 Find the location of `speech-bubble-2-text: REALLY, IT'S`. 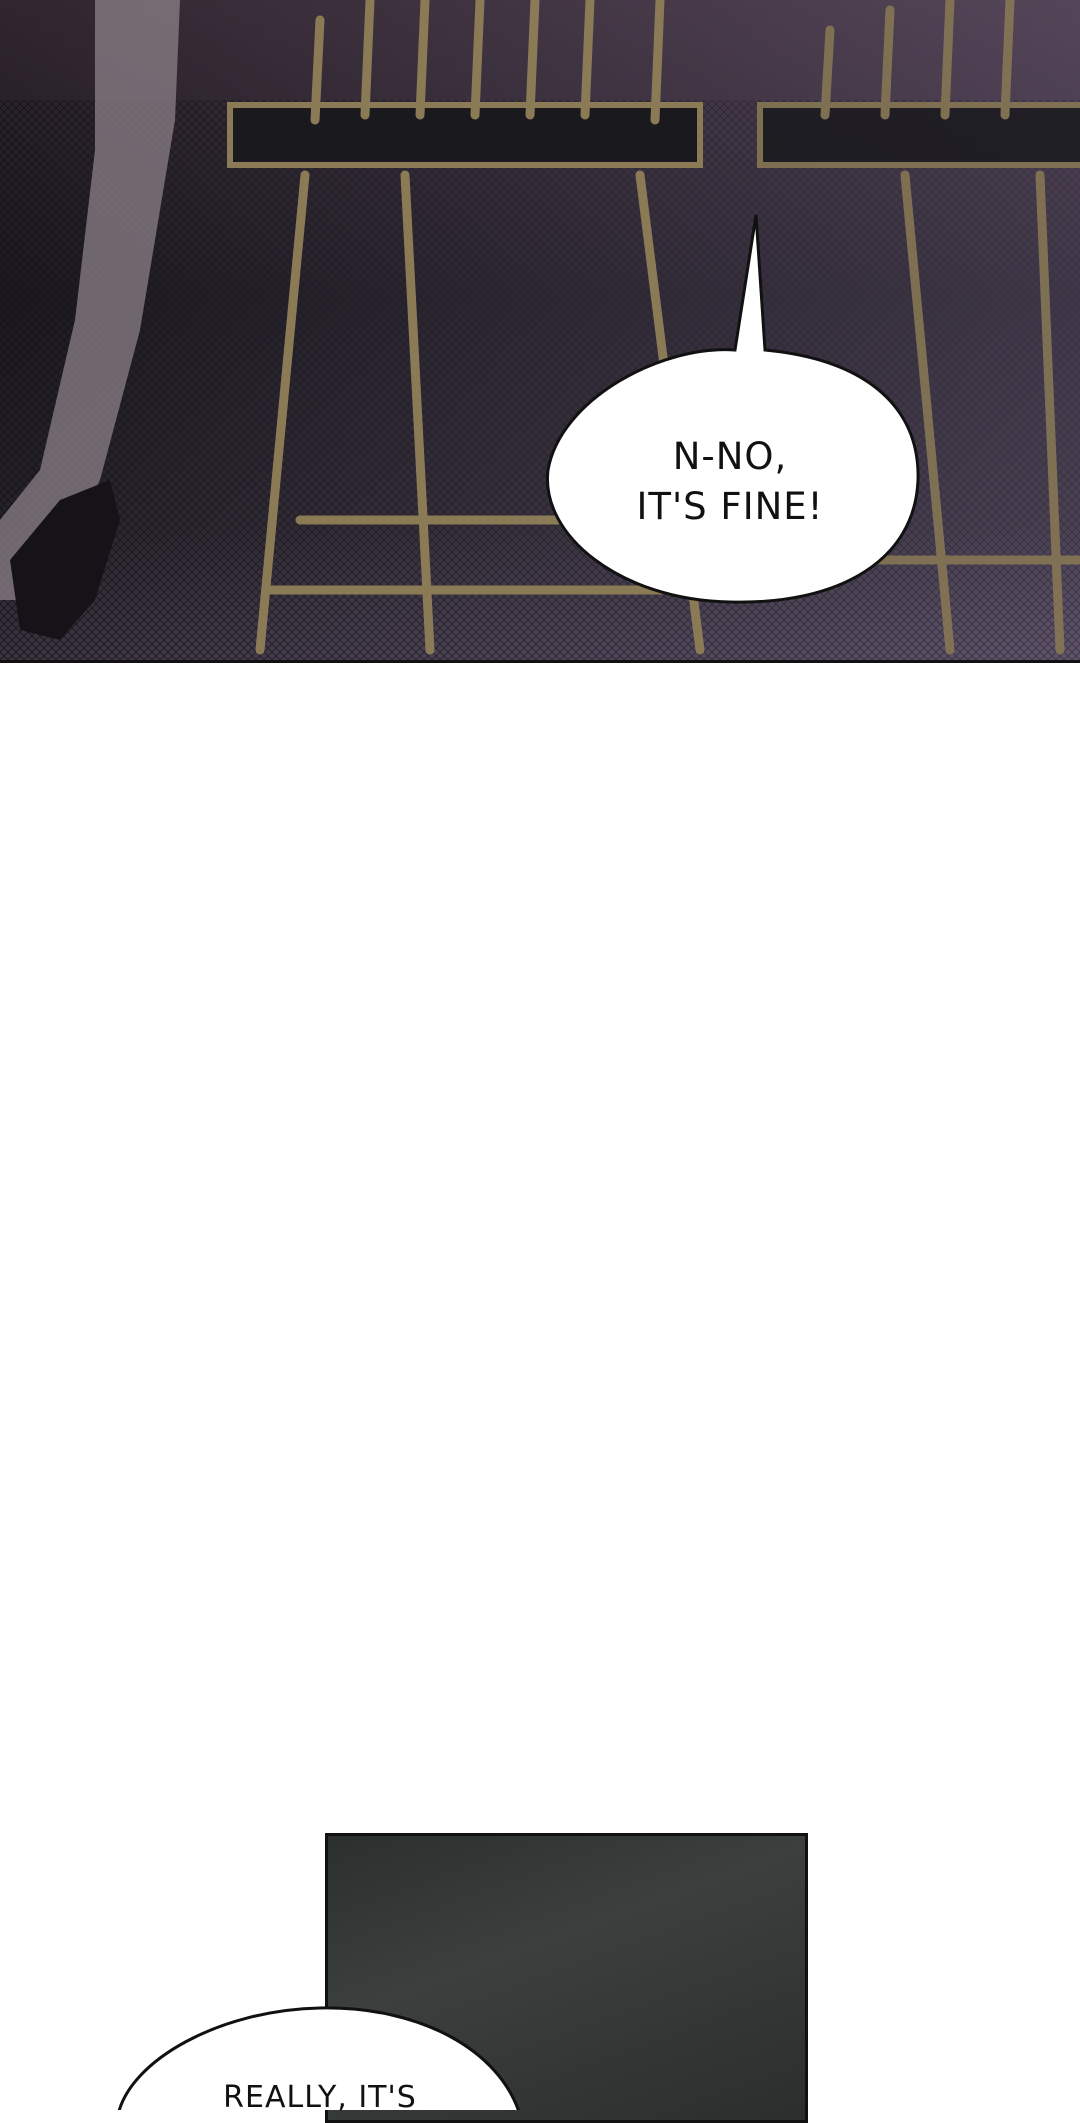

speech-bubble-2-text: REALLY, IT'S is located at coordinates (320, 2097).